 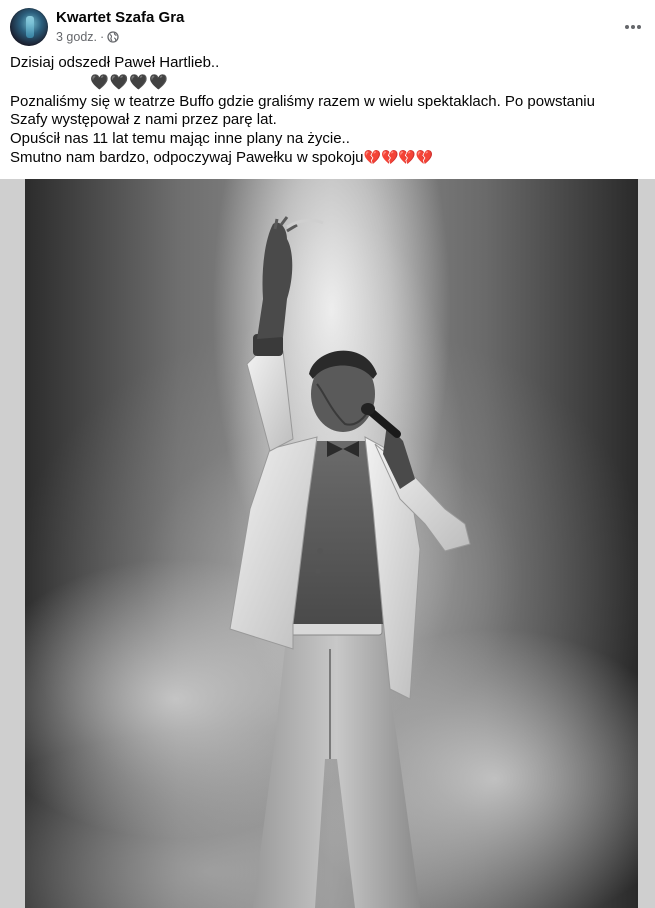 What do you see at coordinates (76, 37) in the screenshot?
I see `post-timestamp: 3 godz.` at bounding box center [76, 37].